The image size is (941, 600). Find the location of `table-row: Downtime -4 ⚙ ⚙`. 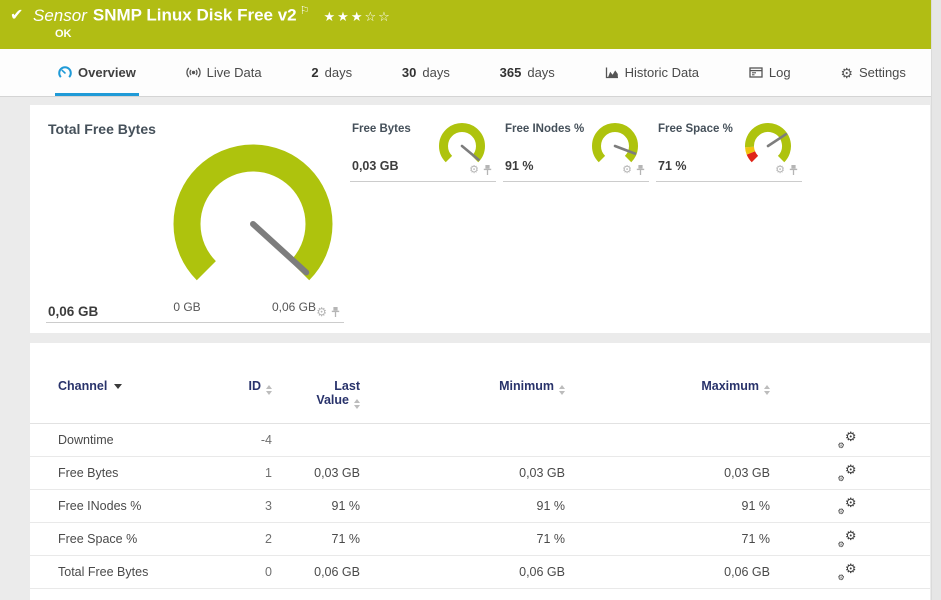

table-row: Downtime -4 ⚙ ⚙ is located at coordinates (480, 440).